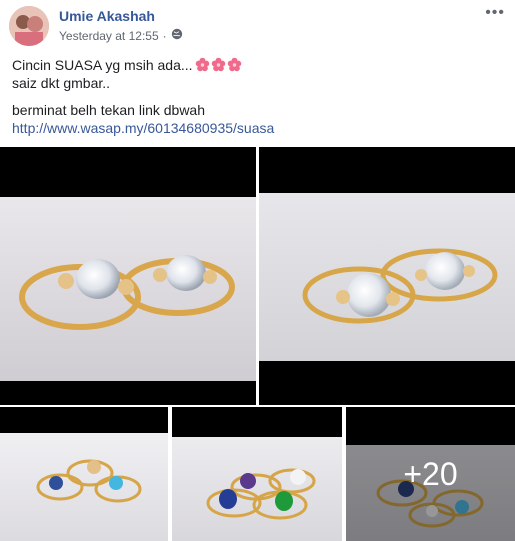 The image size is (515, 541). I want to click on author-name: Umie Akashah, so click(107, 16).